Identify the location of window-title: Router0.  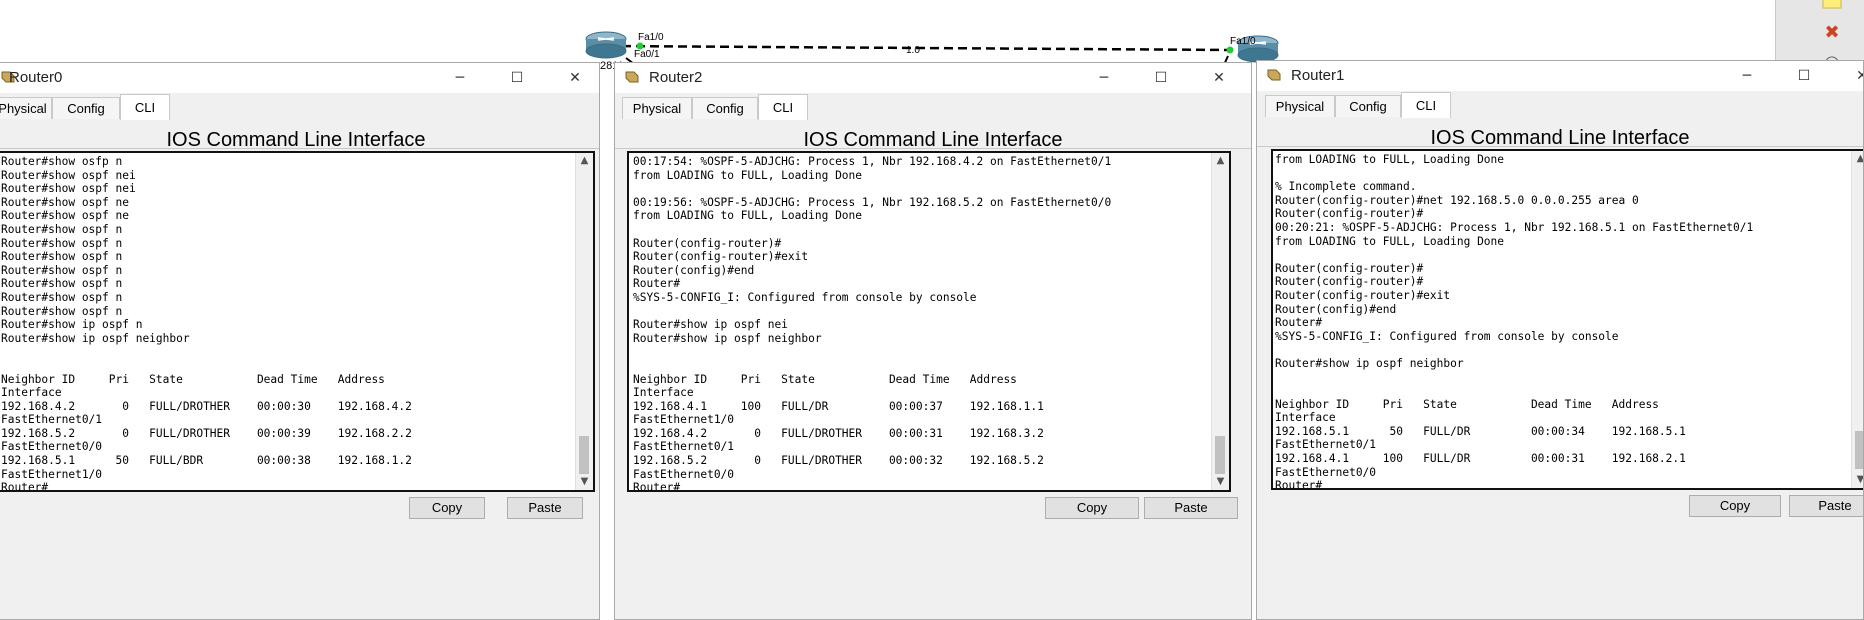
(36, 77).